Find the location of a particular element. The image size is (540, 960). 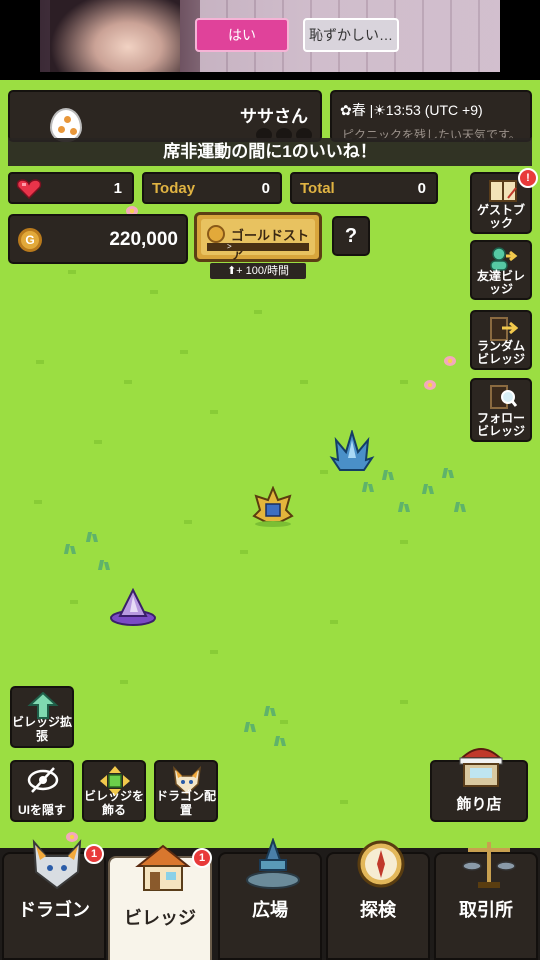

likes-count: 1 is located at coordinates (117, 188).